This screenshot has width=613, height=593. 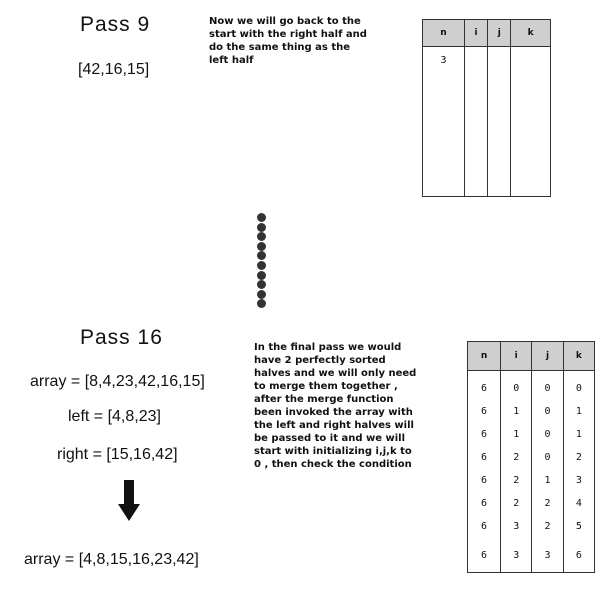 What do you see at coordinates (547, 480) in the screenshot?
I see `cell-j: 1` at bounding box center [547, 480].